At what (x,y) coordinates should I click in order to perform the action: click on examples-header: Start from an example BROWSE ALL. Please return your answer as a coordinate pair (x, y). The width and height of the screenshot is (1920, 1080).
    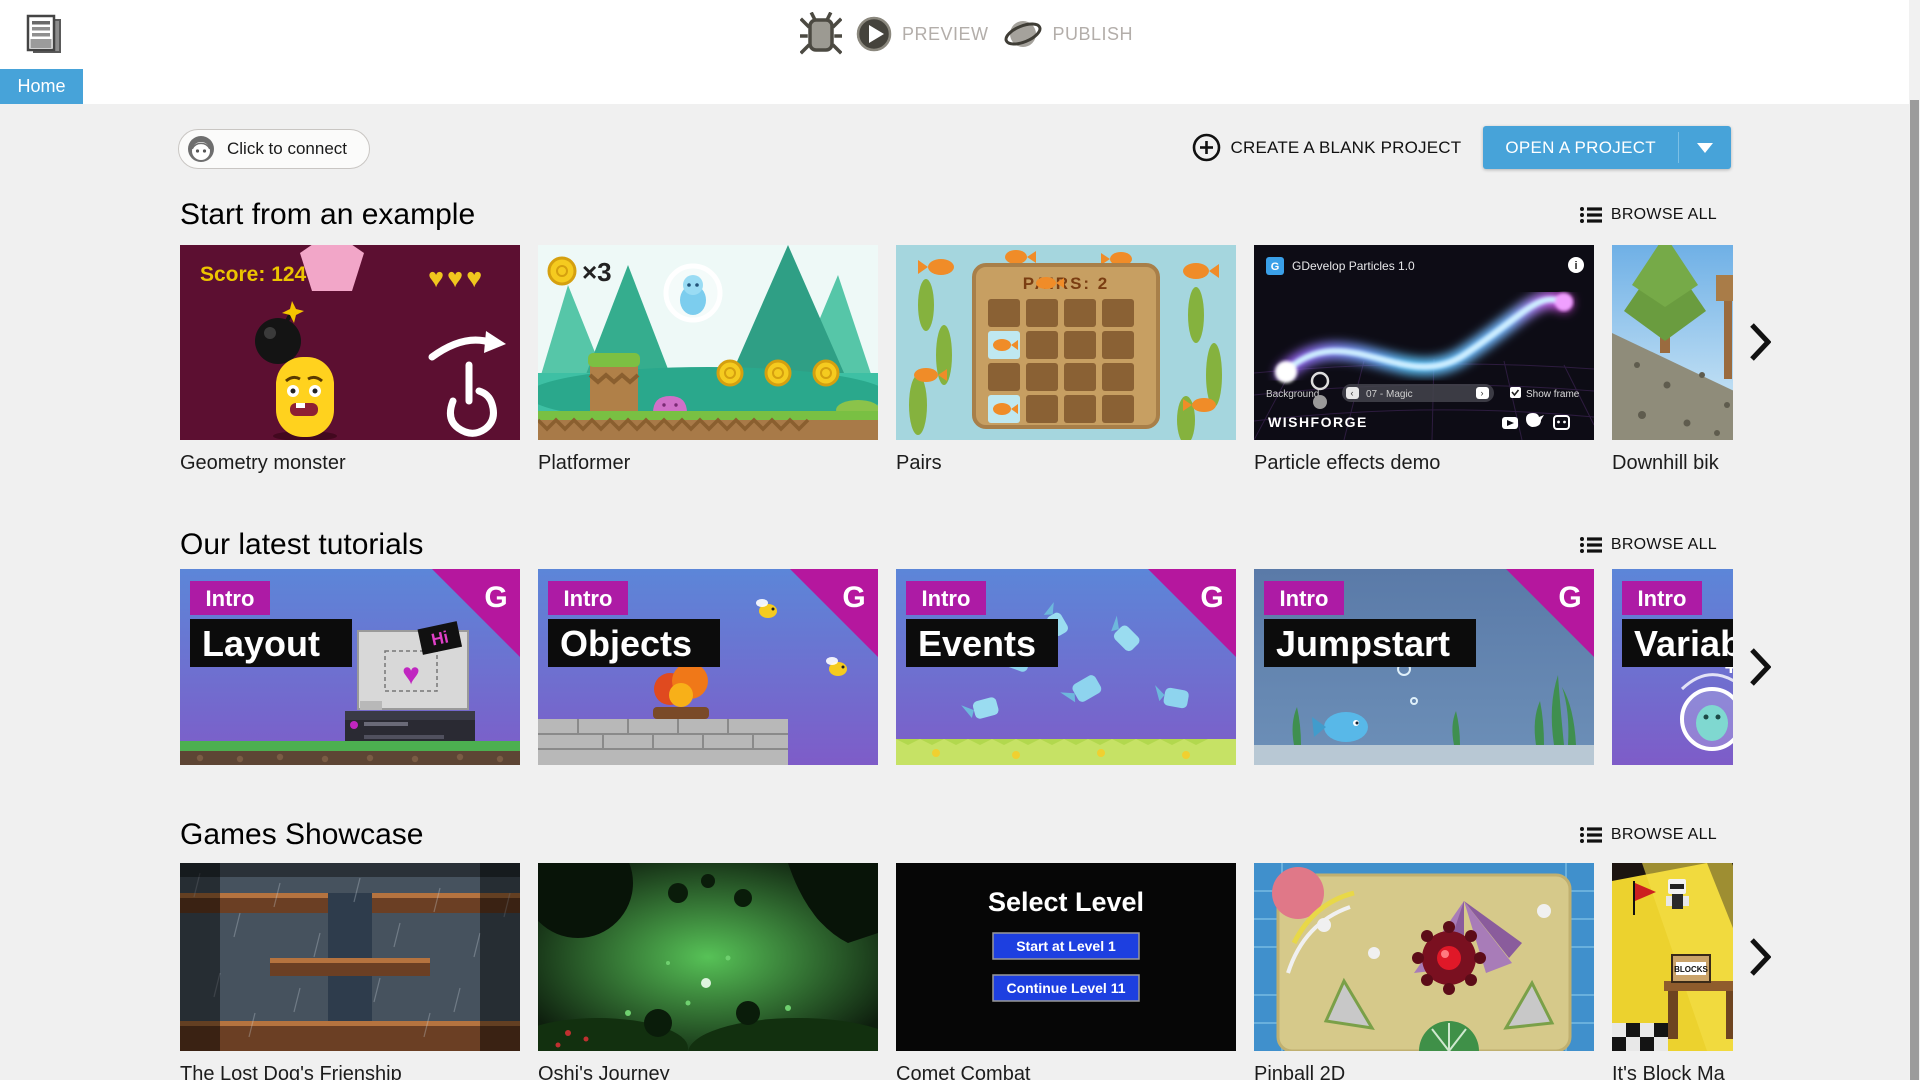
    Looking at the image, I should click on (948, 215).